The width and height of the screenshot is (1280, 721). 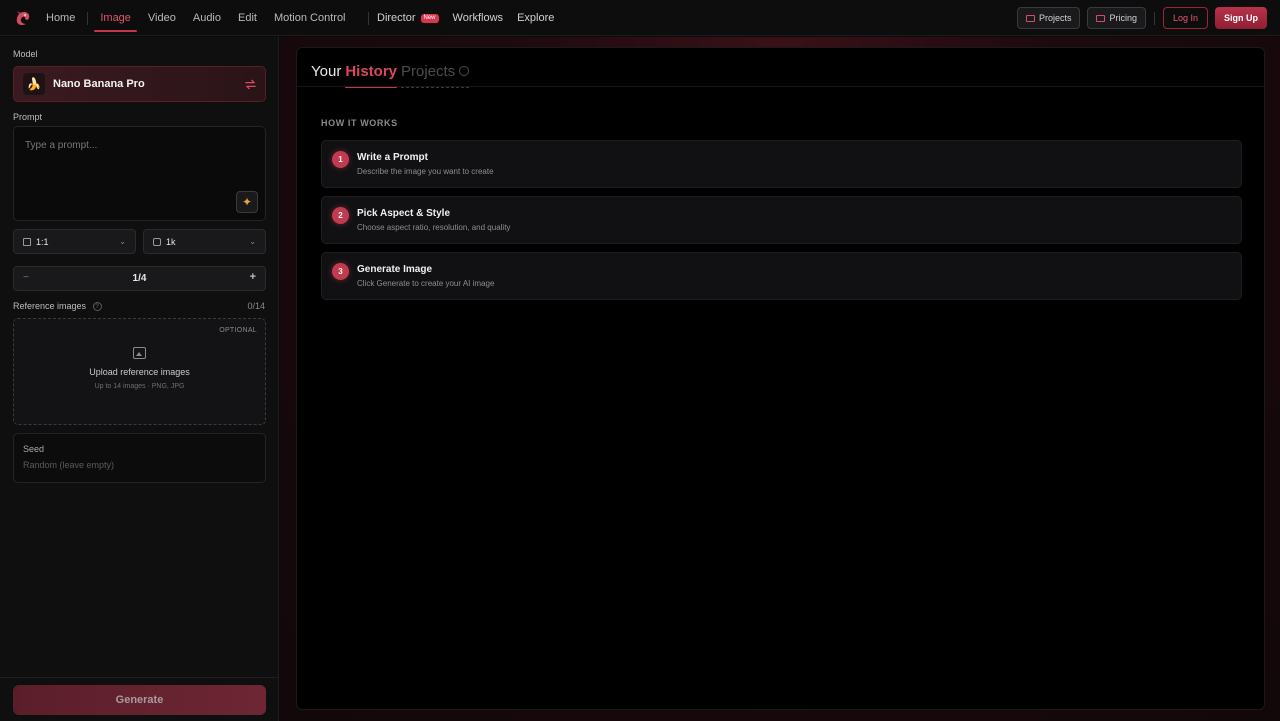 I want to click on upload-subtitle: Up to 14 images · PNG, JPG, so click(x=139, y=386).